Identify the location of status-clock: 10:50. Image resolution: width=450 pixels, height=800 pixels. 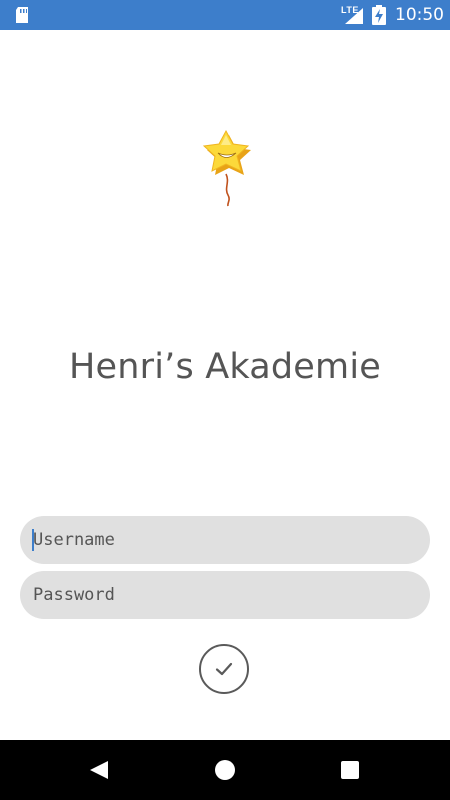
(419, 15).